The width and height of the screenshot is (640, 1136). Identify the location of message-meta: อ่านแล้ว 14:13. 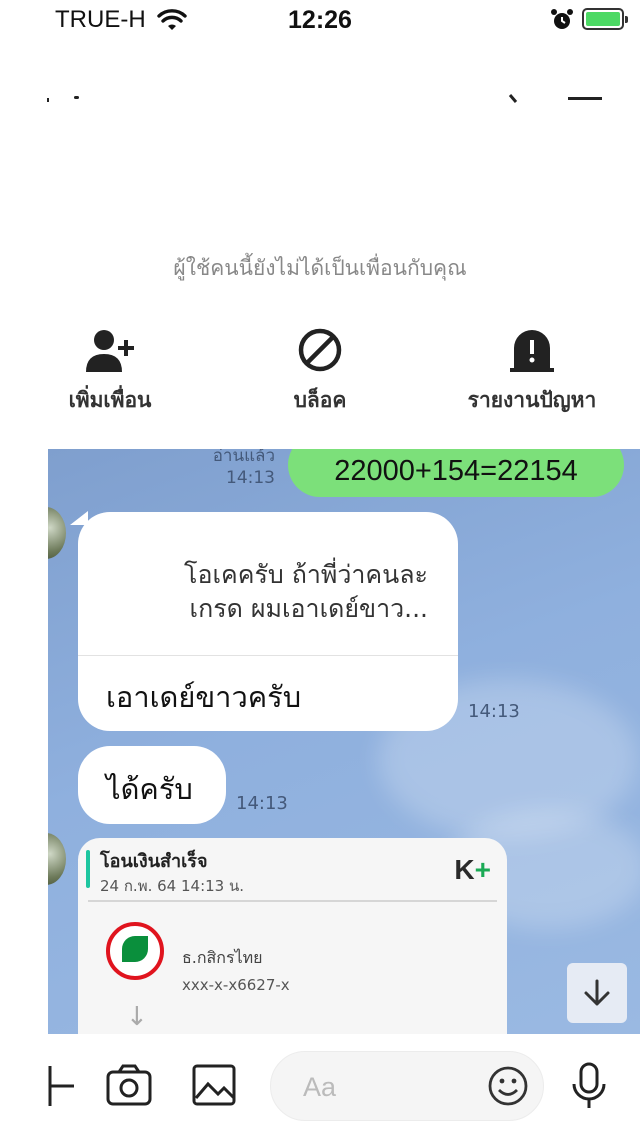
(241, 469).